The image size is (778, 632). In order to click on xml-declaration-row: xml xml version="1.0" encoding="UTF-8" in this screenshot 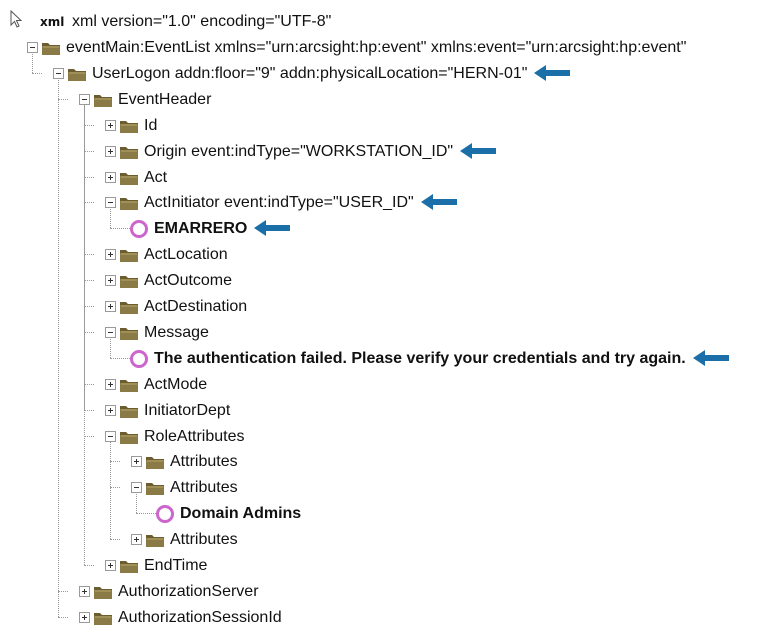, I will do `click(200, 23)`.